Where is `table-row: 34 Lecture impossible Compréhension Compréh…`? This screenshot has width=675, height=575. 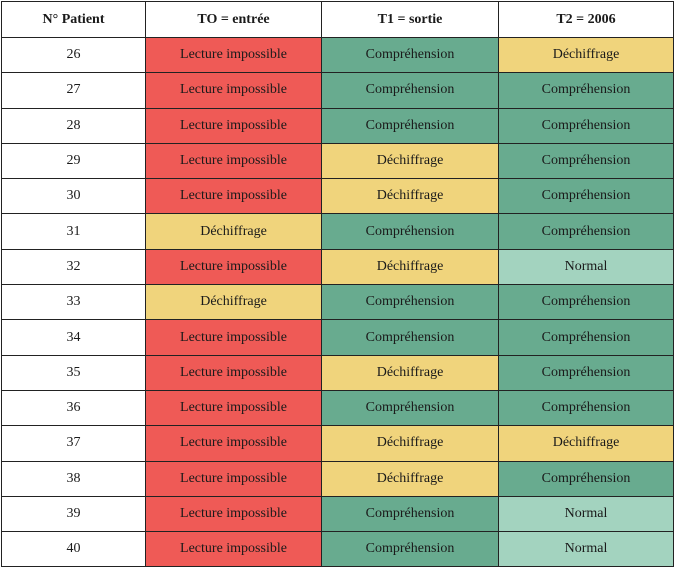
table-row: 34 Lecture impossible Compréhension Compréh… is located at coordinates (337, 337).